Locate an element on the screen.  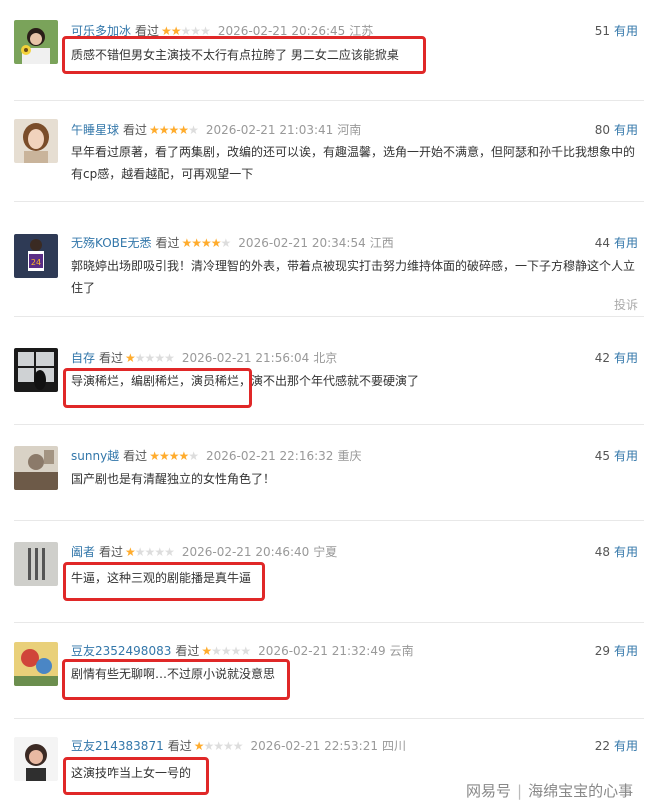
username-link: 无殇KOBE无悉 is located at coordinates (111, 243).